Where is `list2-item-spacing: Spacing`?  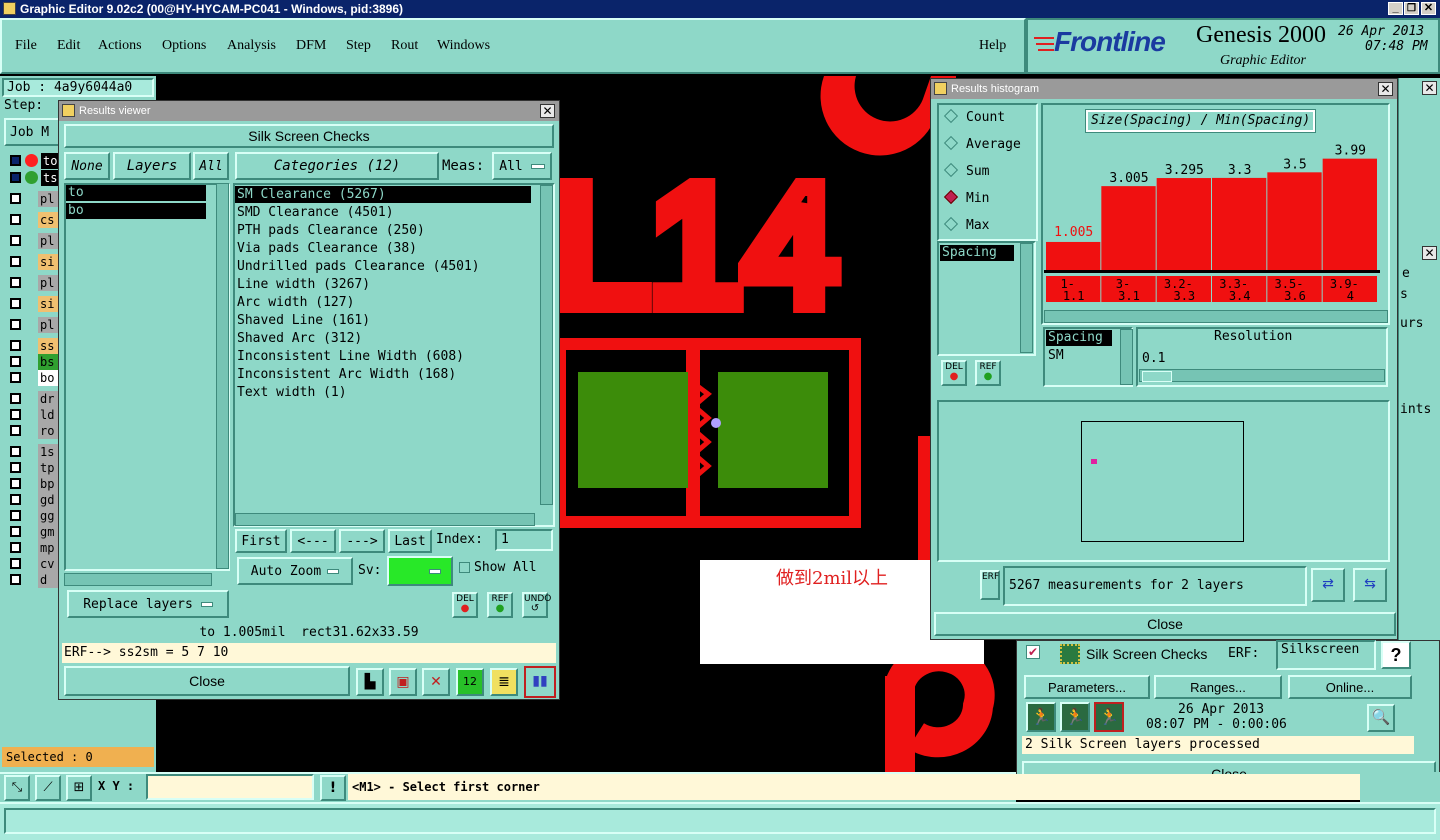 list2-item-spacing: Spacing is located at coordinates (1079, 338).